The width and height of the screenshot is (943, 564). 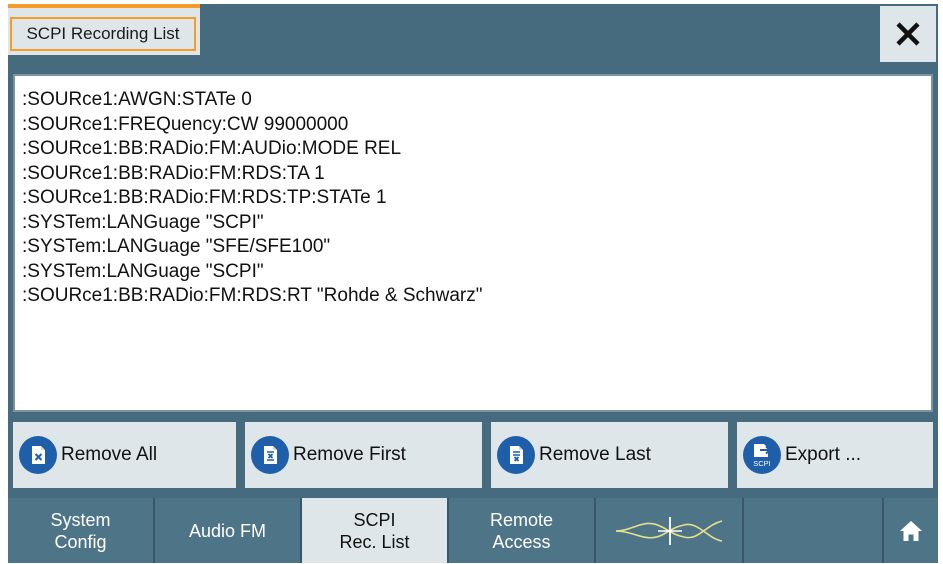 I want to click on remove-first-label: Remove First, so click(x=349, y=454).